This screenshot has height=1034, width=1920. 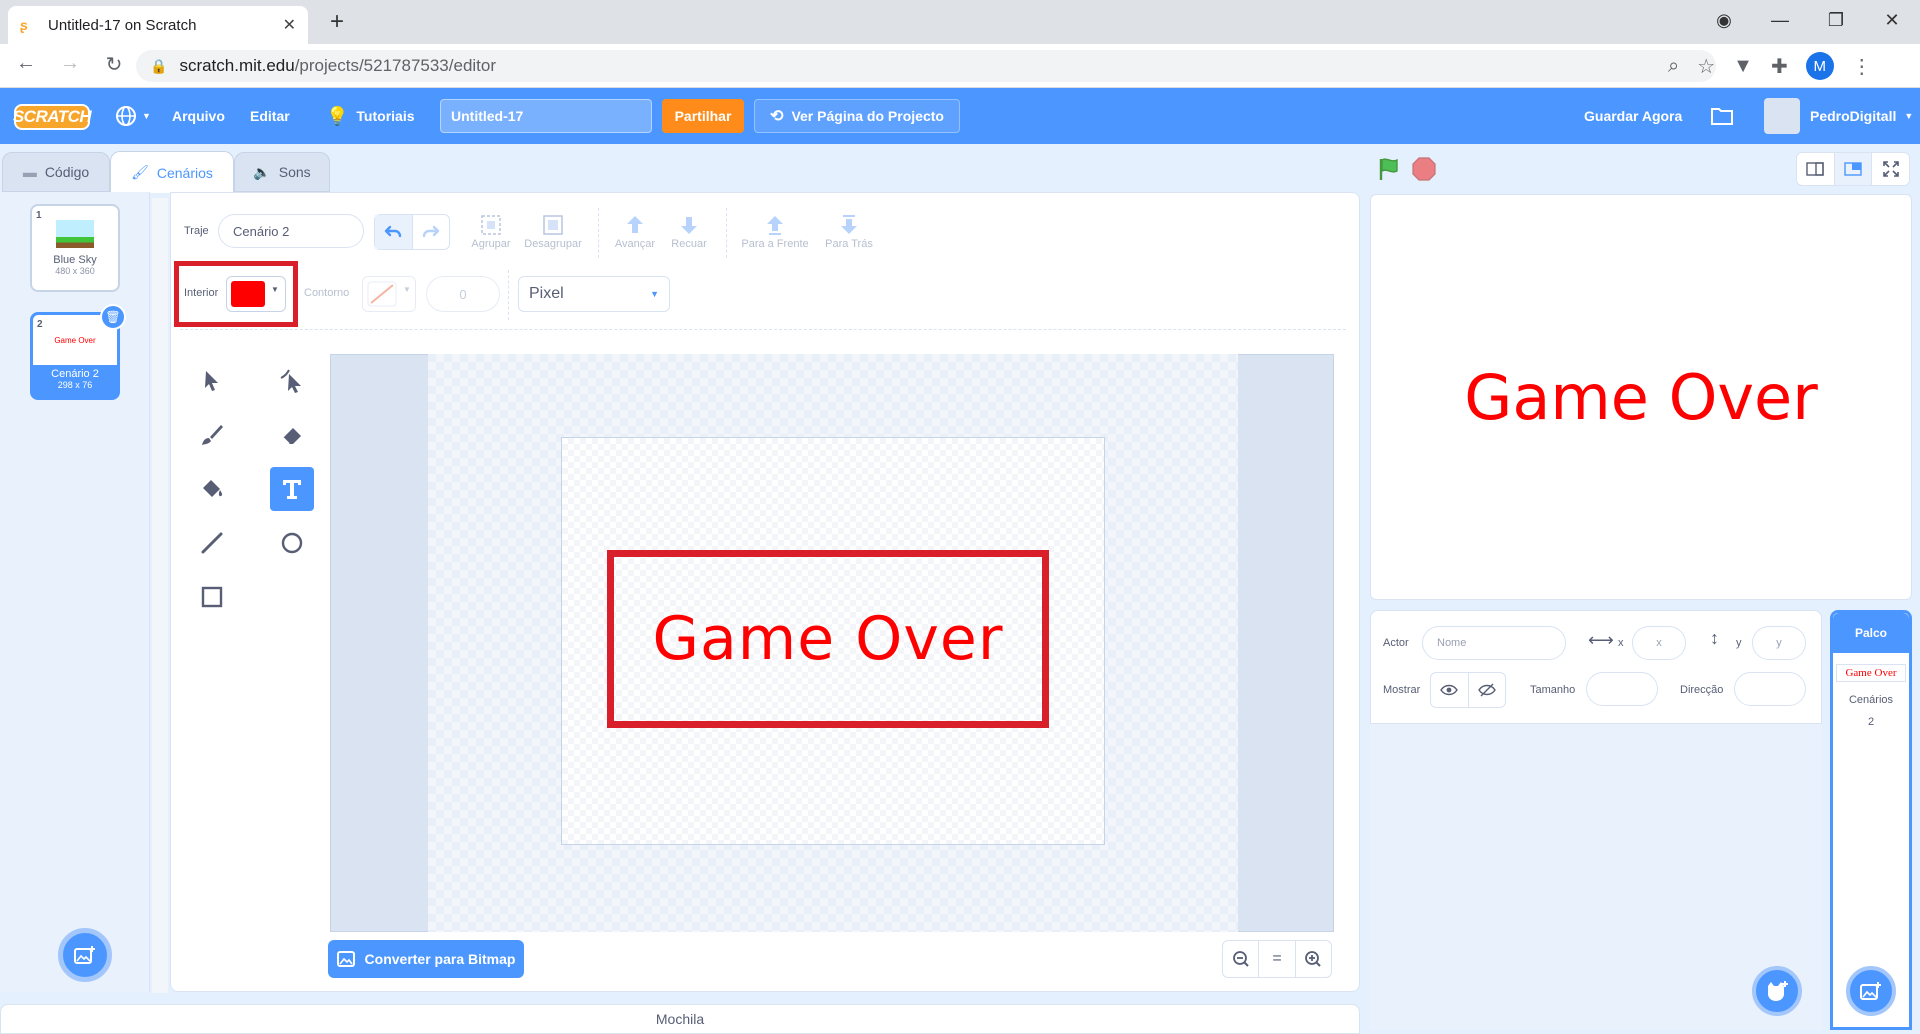 What do you see at coordinates (75, 271) in the screenshot?
I see `costume-size: 480 x 360` at bounding box center [75, 271].